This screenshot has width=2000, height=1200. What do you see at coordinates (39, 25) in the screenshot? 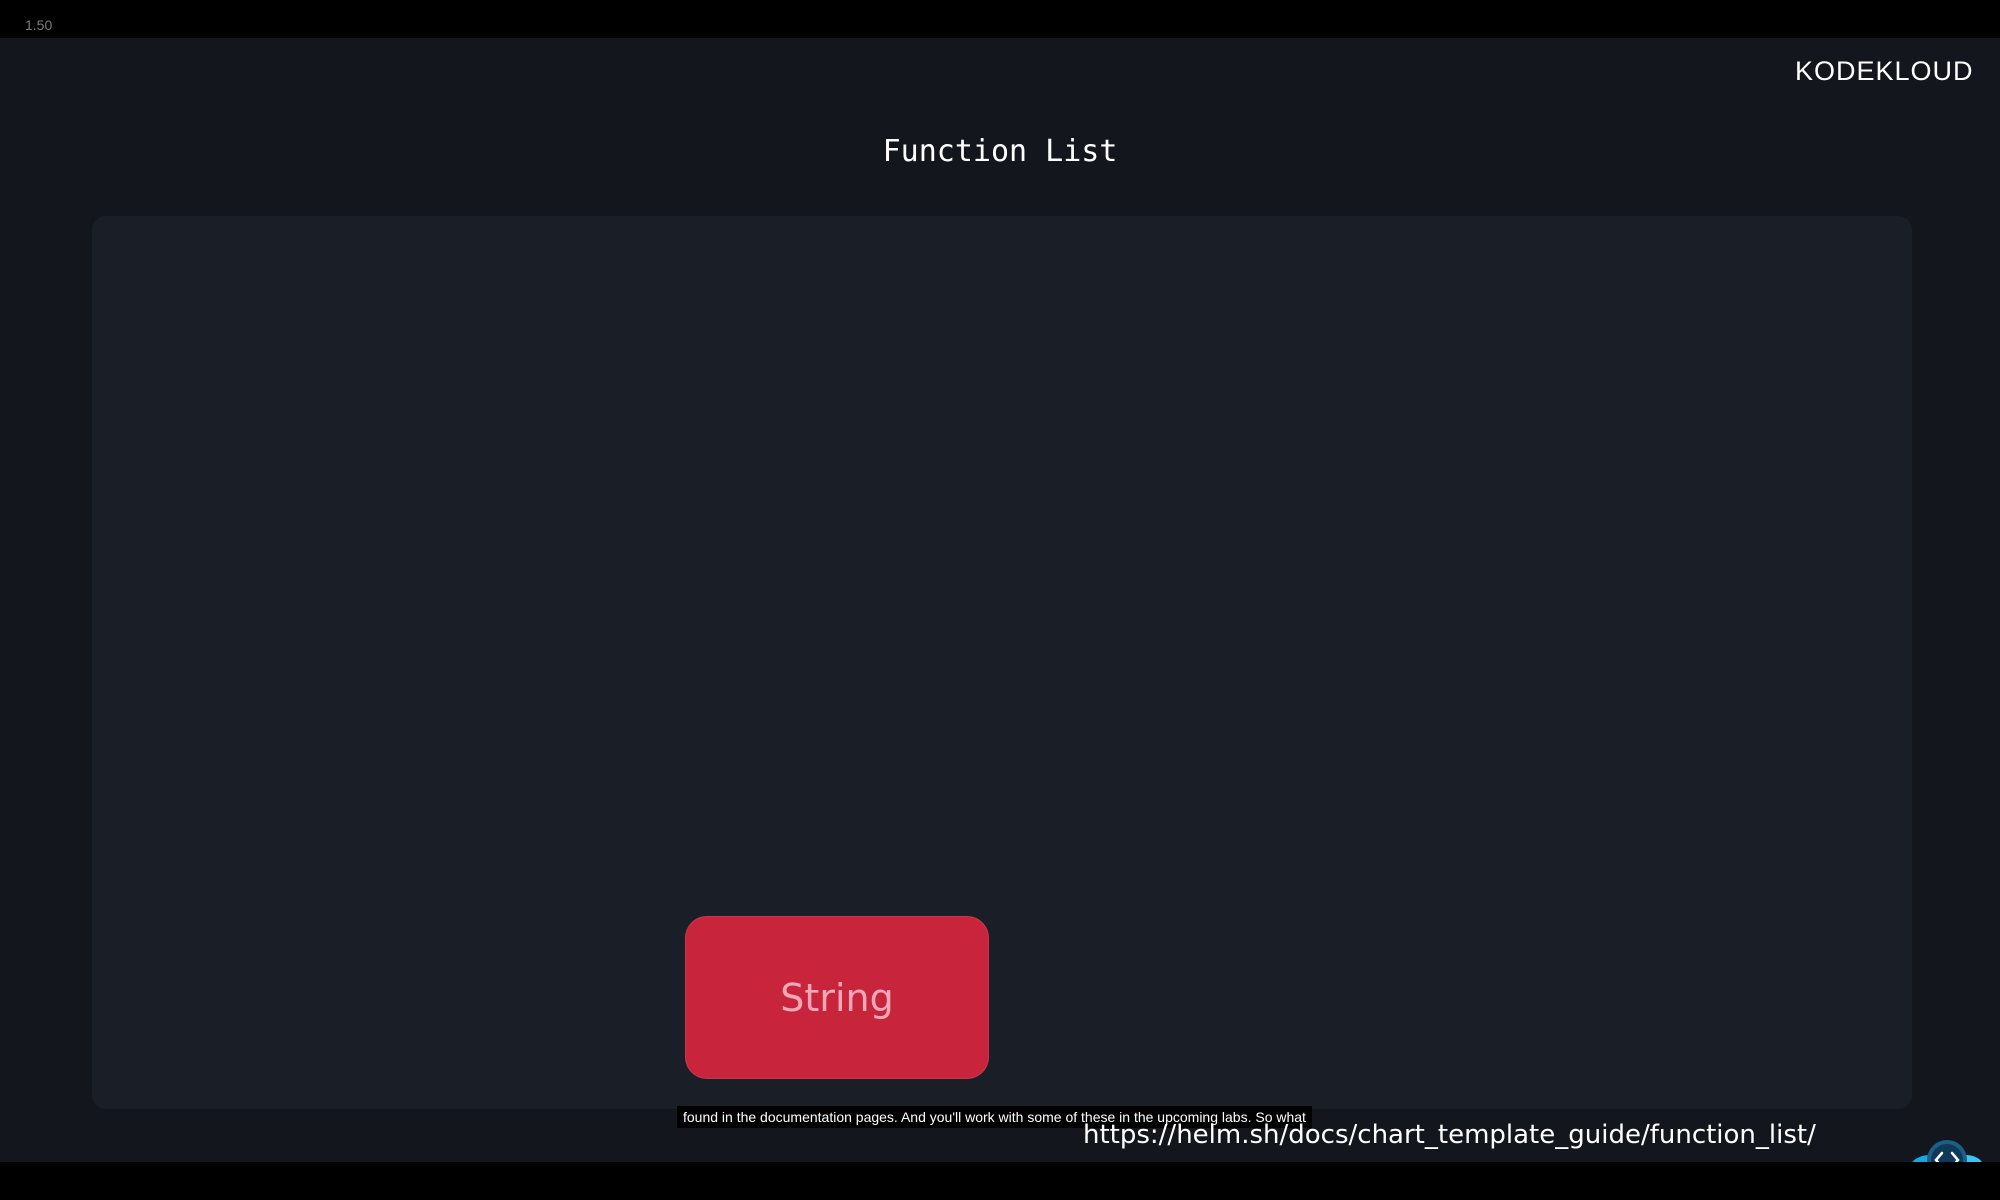
I see `playback-speed-label: 1.50` at bounding box center [39, 25].